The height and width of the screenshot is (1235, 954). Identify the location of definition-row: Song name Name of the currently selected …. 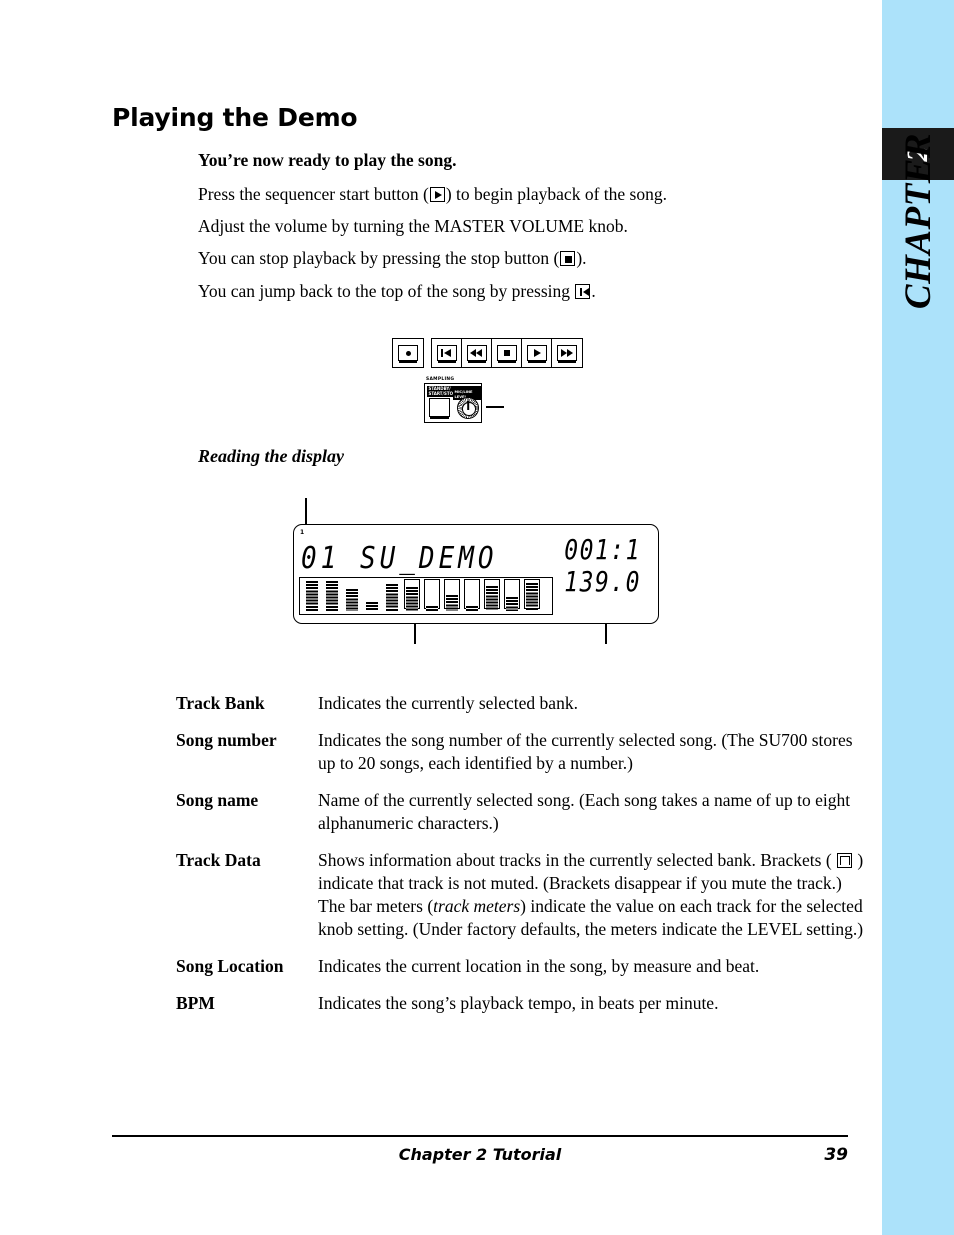
(521, 812).